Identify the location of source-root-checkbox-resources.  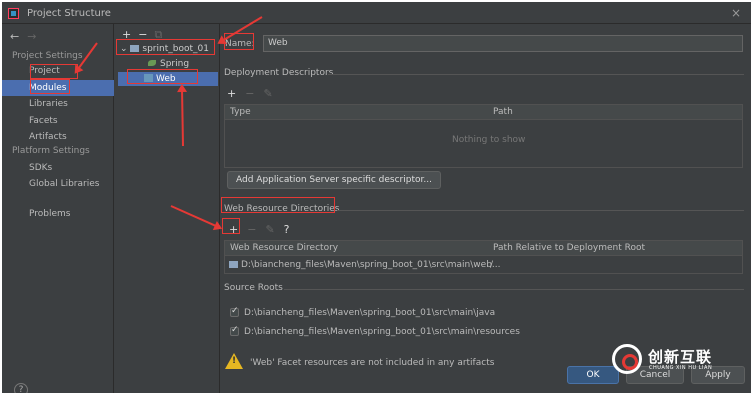
(234, 330).